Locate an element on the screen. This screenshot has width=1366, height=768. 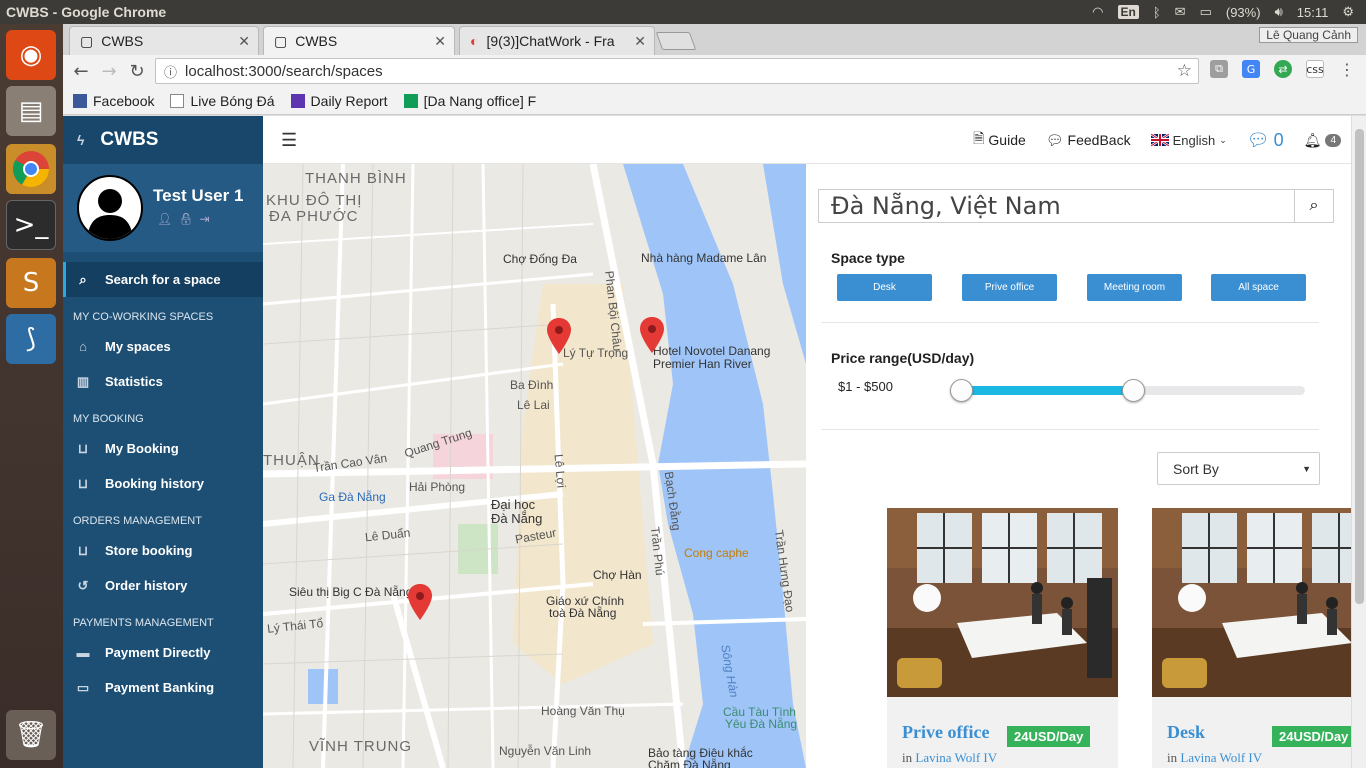
sort-by-select: Sort By ▼ is located at coordinates (1238, 468).